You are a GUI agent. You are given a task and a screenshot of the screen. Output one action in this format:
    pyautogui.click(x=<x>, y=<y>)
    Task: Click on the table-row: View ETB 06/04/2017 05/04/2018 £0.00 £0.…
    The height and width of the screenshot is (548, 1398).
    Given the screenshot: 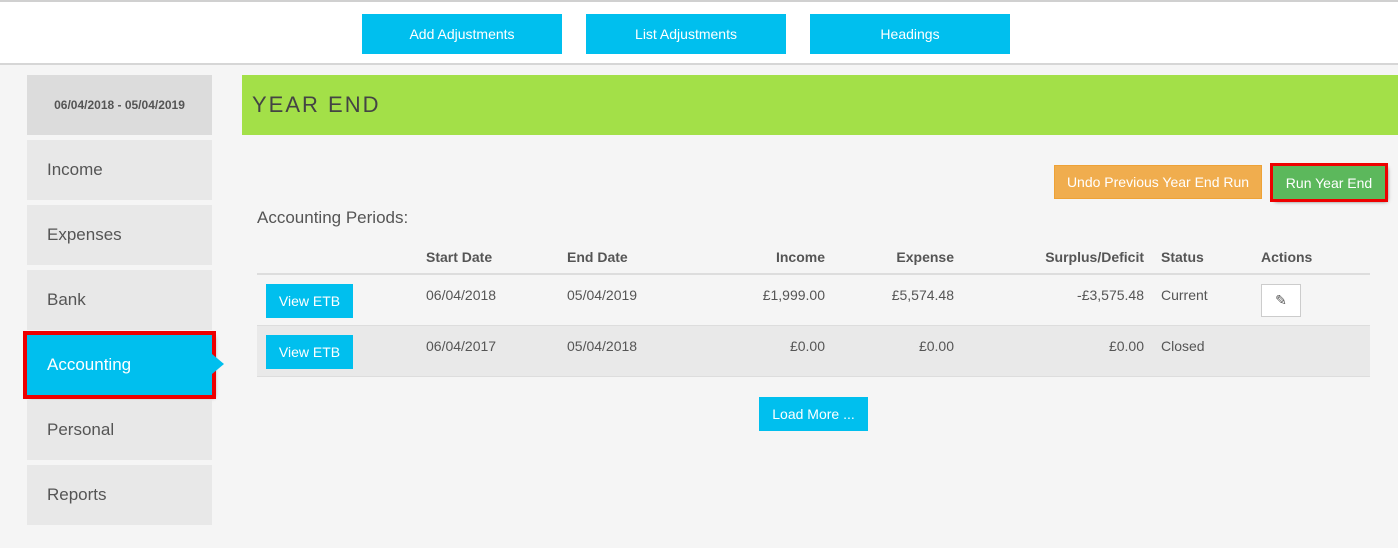 What is the action you would take?
    pyautogui.click(x=813, y=351)
    